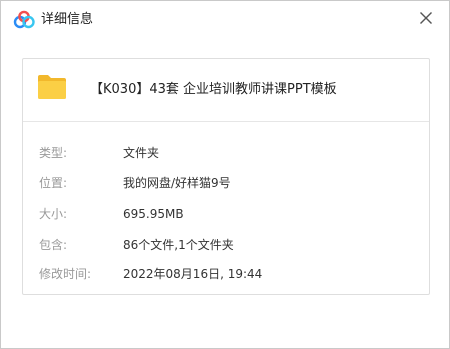 This screenshot has height=349, width=450. I want to click on detail-label: 包含:, so click(53, 245).